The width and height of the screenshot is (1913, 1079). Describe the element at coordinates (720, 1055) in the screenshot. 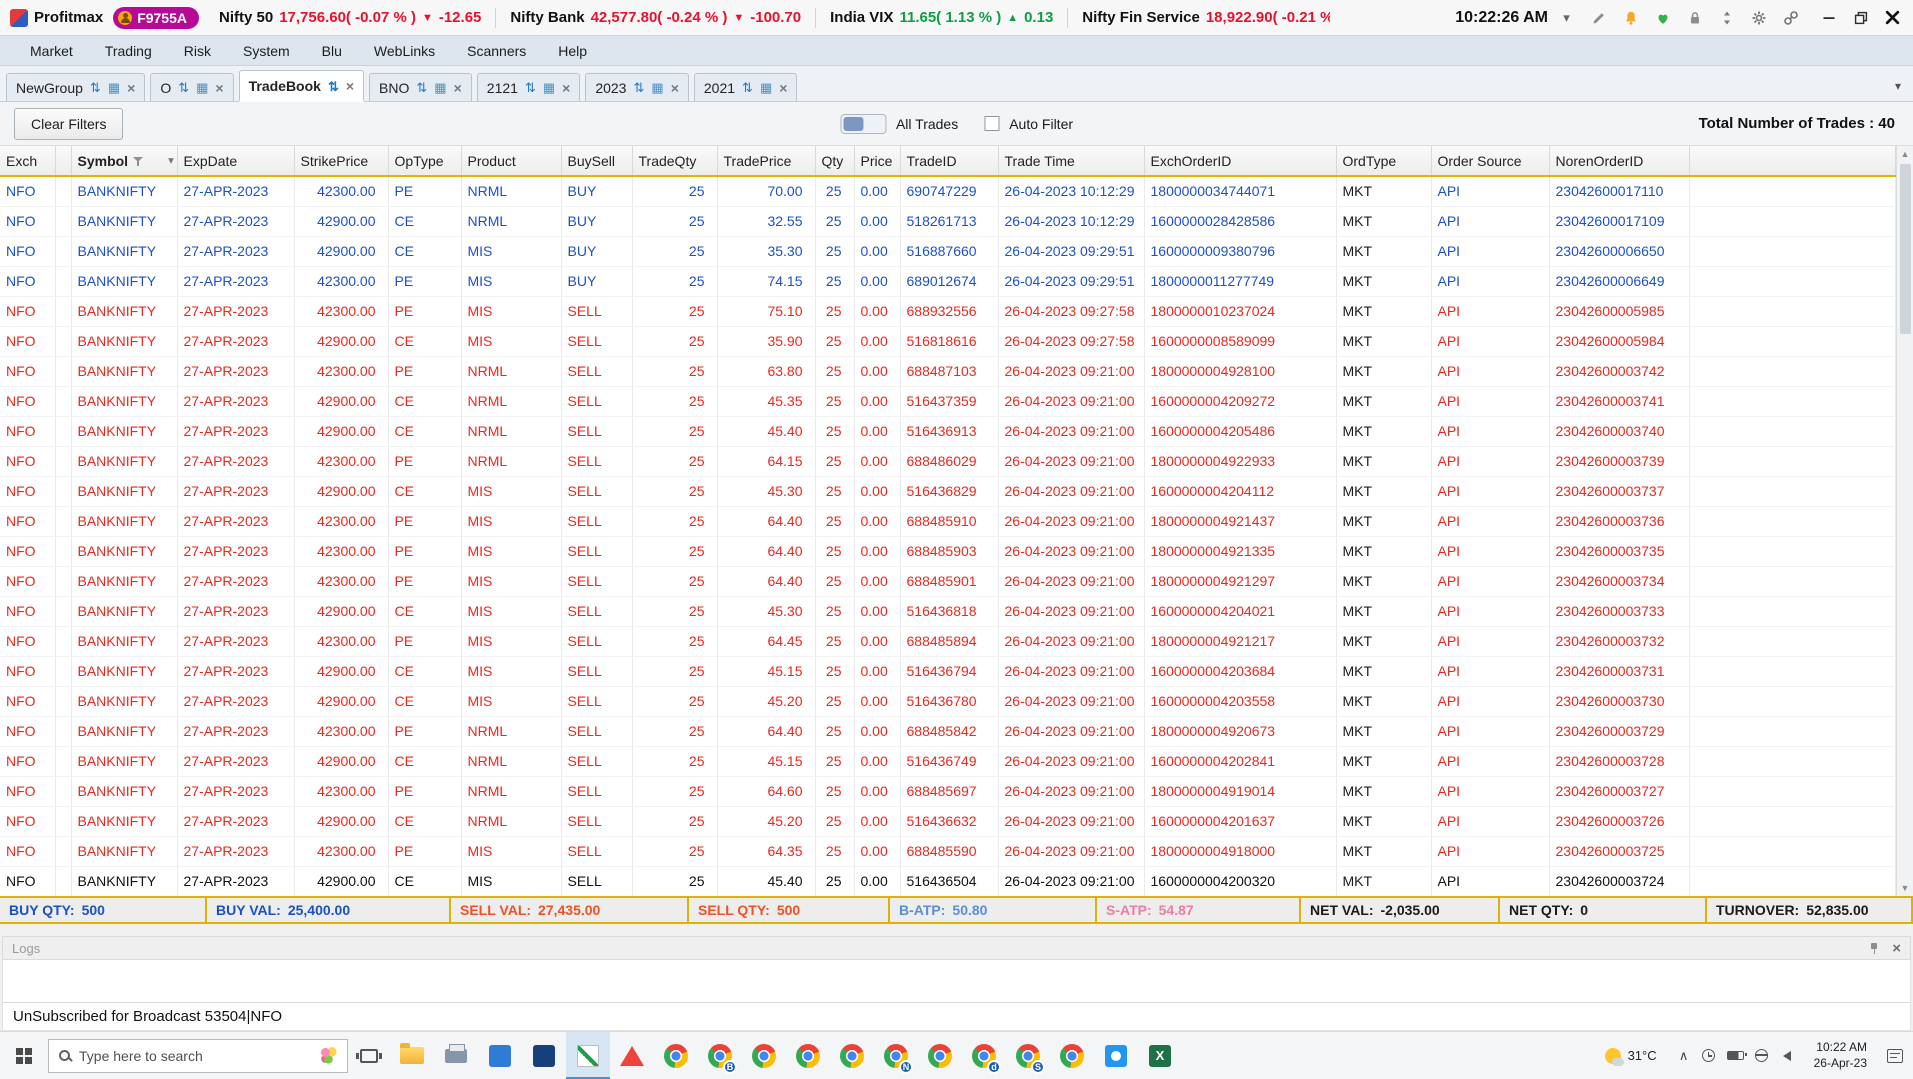

I see `chrome-profile-b-icon: B` at that location.